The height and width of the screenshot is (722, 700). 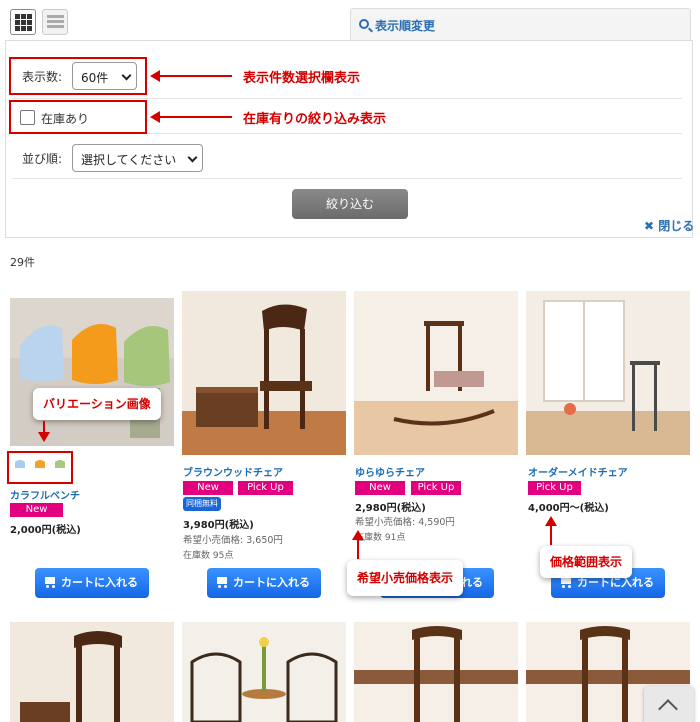 I want to click on product-price: 4,000円～(税込), so click(x=568, y=508).